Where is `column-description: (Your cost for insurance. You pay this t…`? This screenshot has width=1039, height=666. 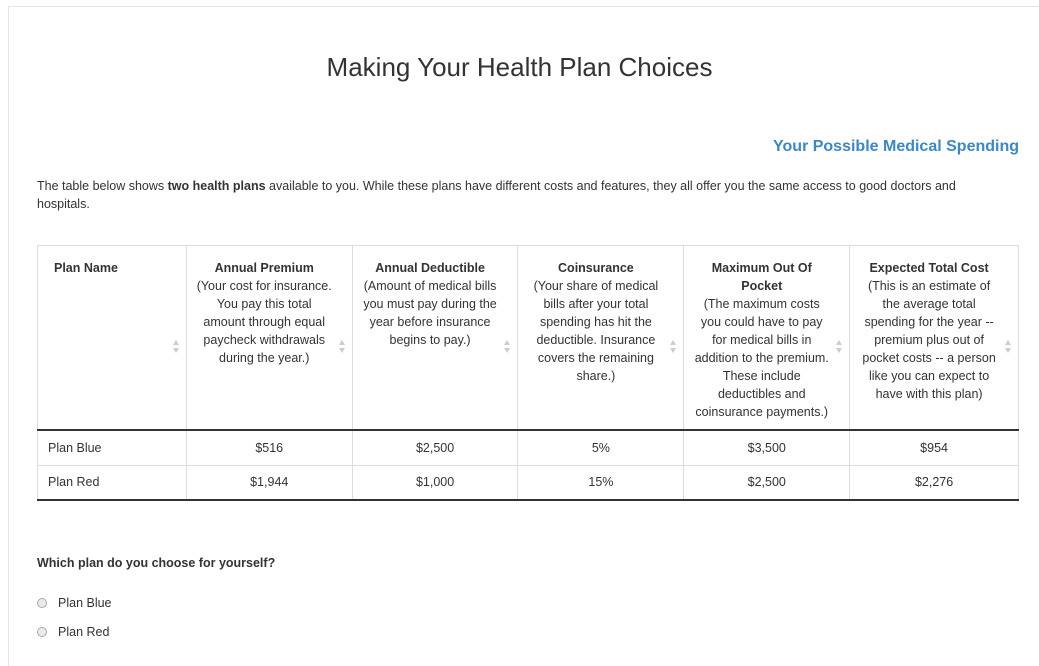
column-description: (Your cost for insurance. You pay this t… is located at coordinates (264, 322).